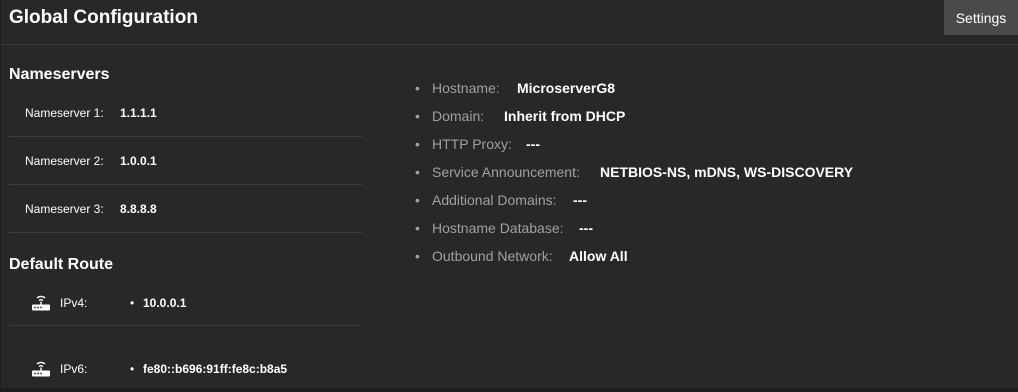 The image size is (1018, 392). What do you see at coordinates (103, 17) in the screenshot?
I see `card-title: Global Configuration` at bounding box center [103, 17].